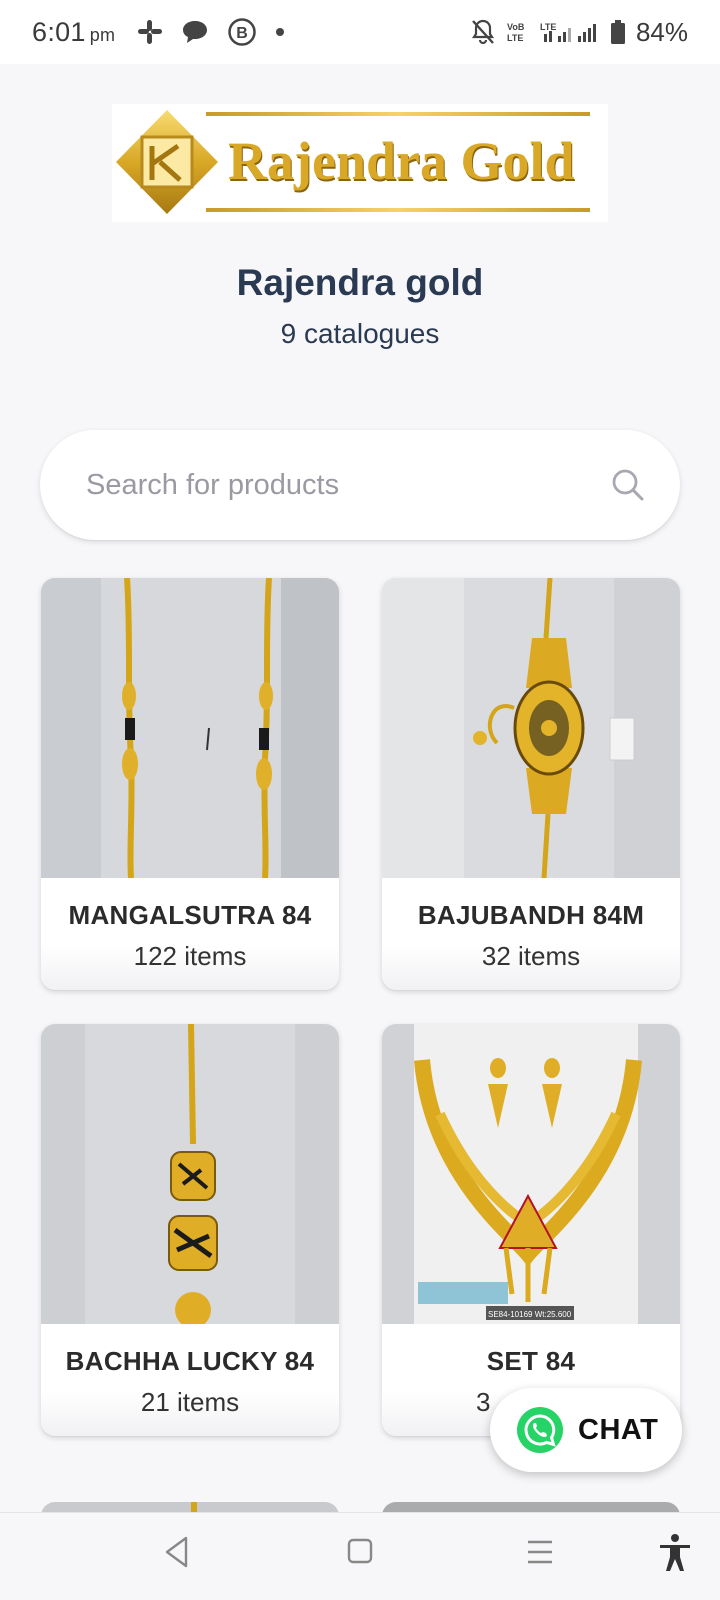 The width and height of the screenshot is (720, 1600). I want to click on logo-text: Rajendra Gold, so click(401, 161).